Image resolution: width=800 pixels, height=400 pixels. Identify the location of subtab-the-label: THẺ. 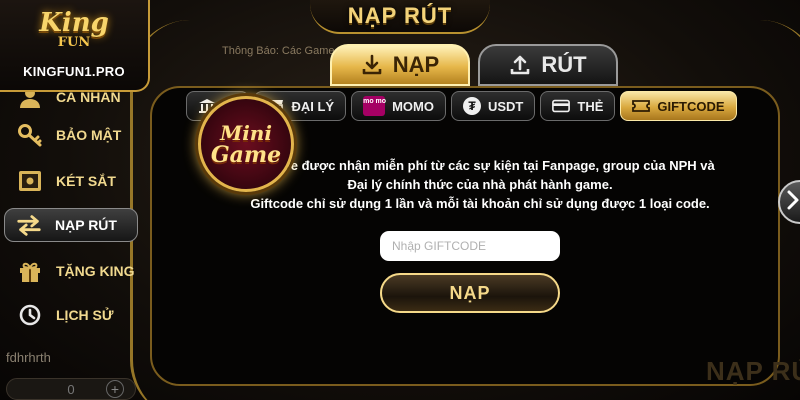
(590, 106).